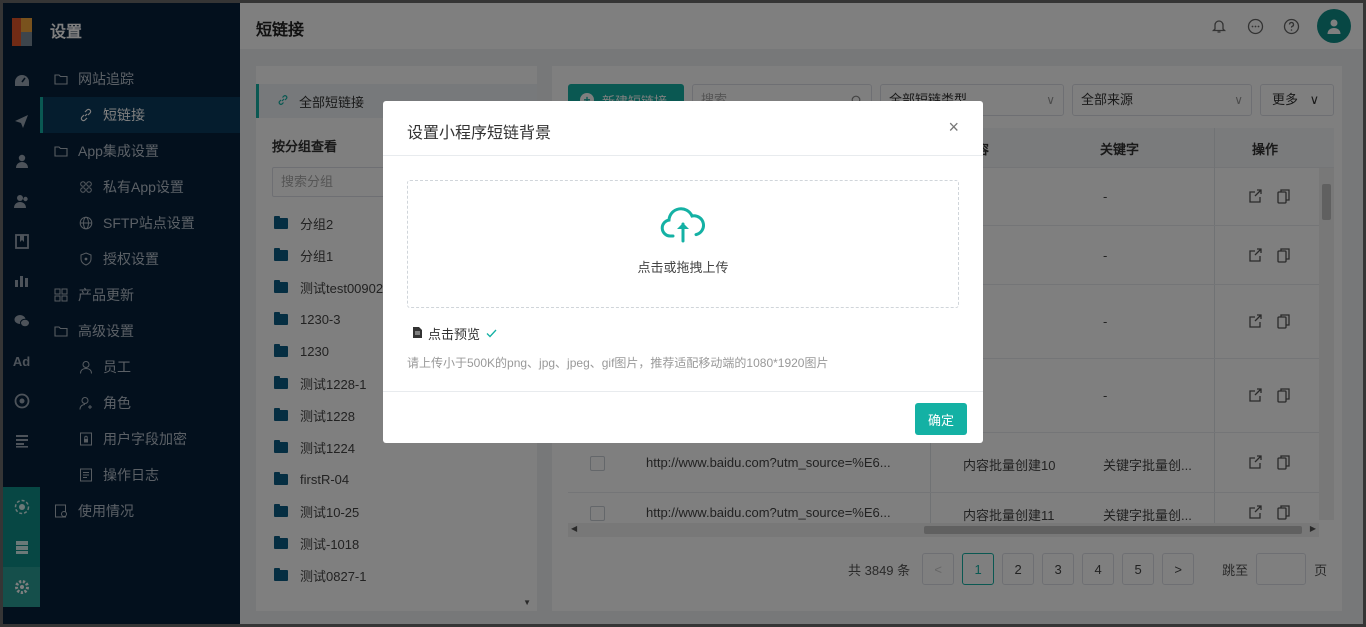 This screenshot has width=1366, height=627. Describe the element at coordinates (417, 333) in the screenshot. I see `document-icon` at that location.